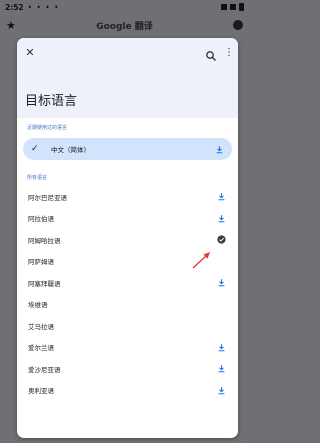 The width and height of the screenshot is (320, 443). Describe the element at coordinates (35, 149) in the screenshot. I see `check-icon: ✓` at that location.